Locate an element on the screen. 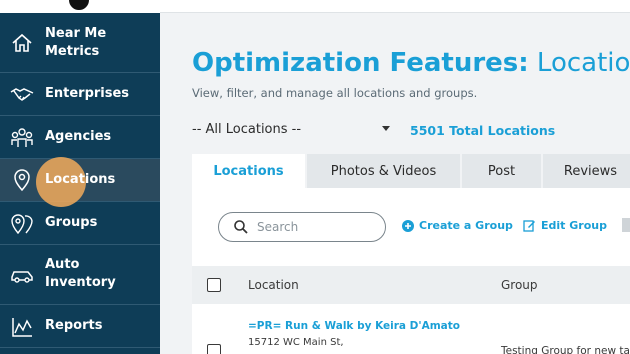  people-group-icon is located at coordinates (22, 138).